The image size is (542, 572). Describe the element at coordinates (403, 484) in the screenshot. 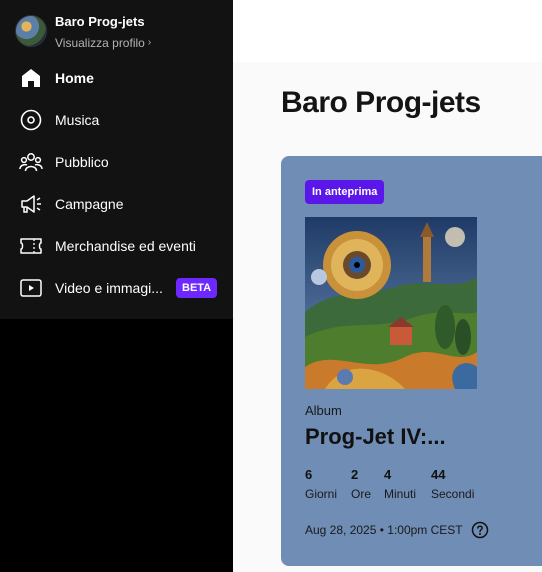

I see `countdown-minutes: 4 Minuti` at that location.